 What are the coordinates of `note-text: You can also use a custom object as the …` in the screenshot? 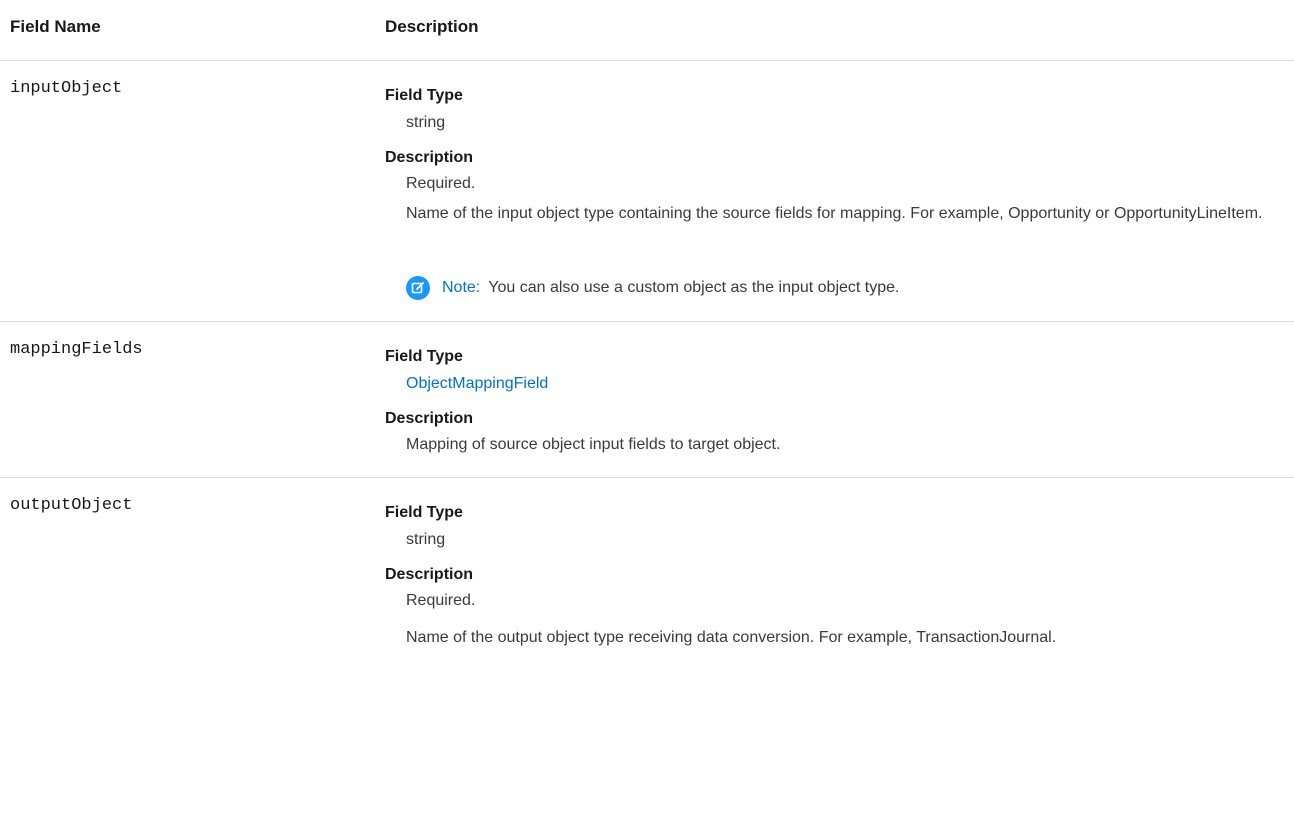 It's located at (694, 287).